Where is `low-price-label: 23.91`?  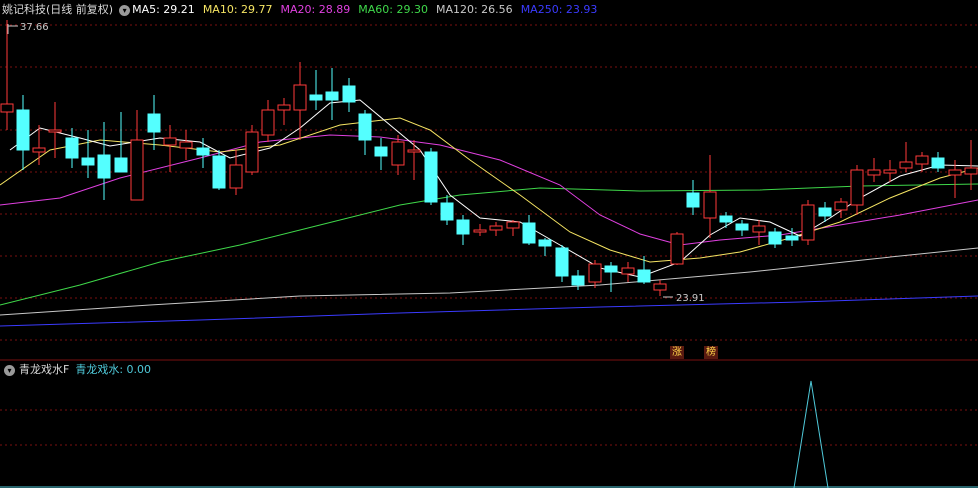 low-price-label: 23.91 is located at coordinates (690, 298).